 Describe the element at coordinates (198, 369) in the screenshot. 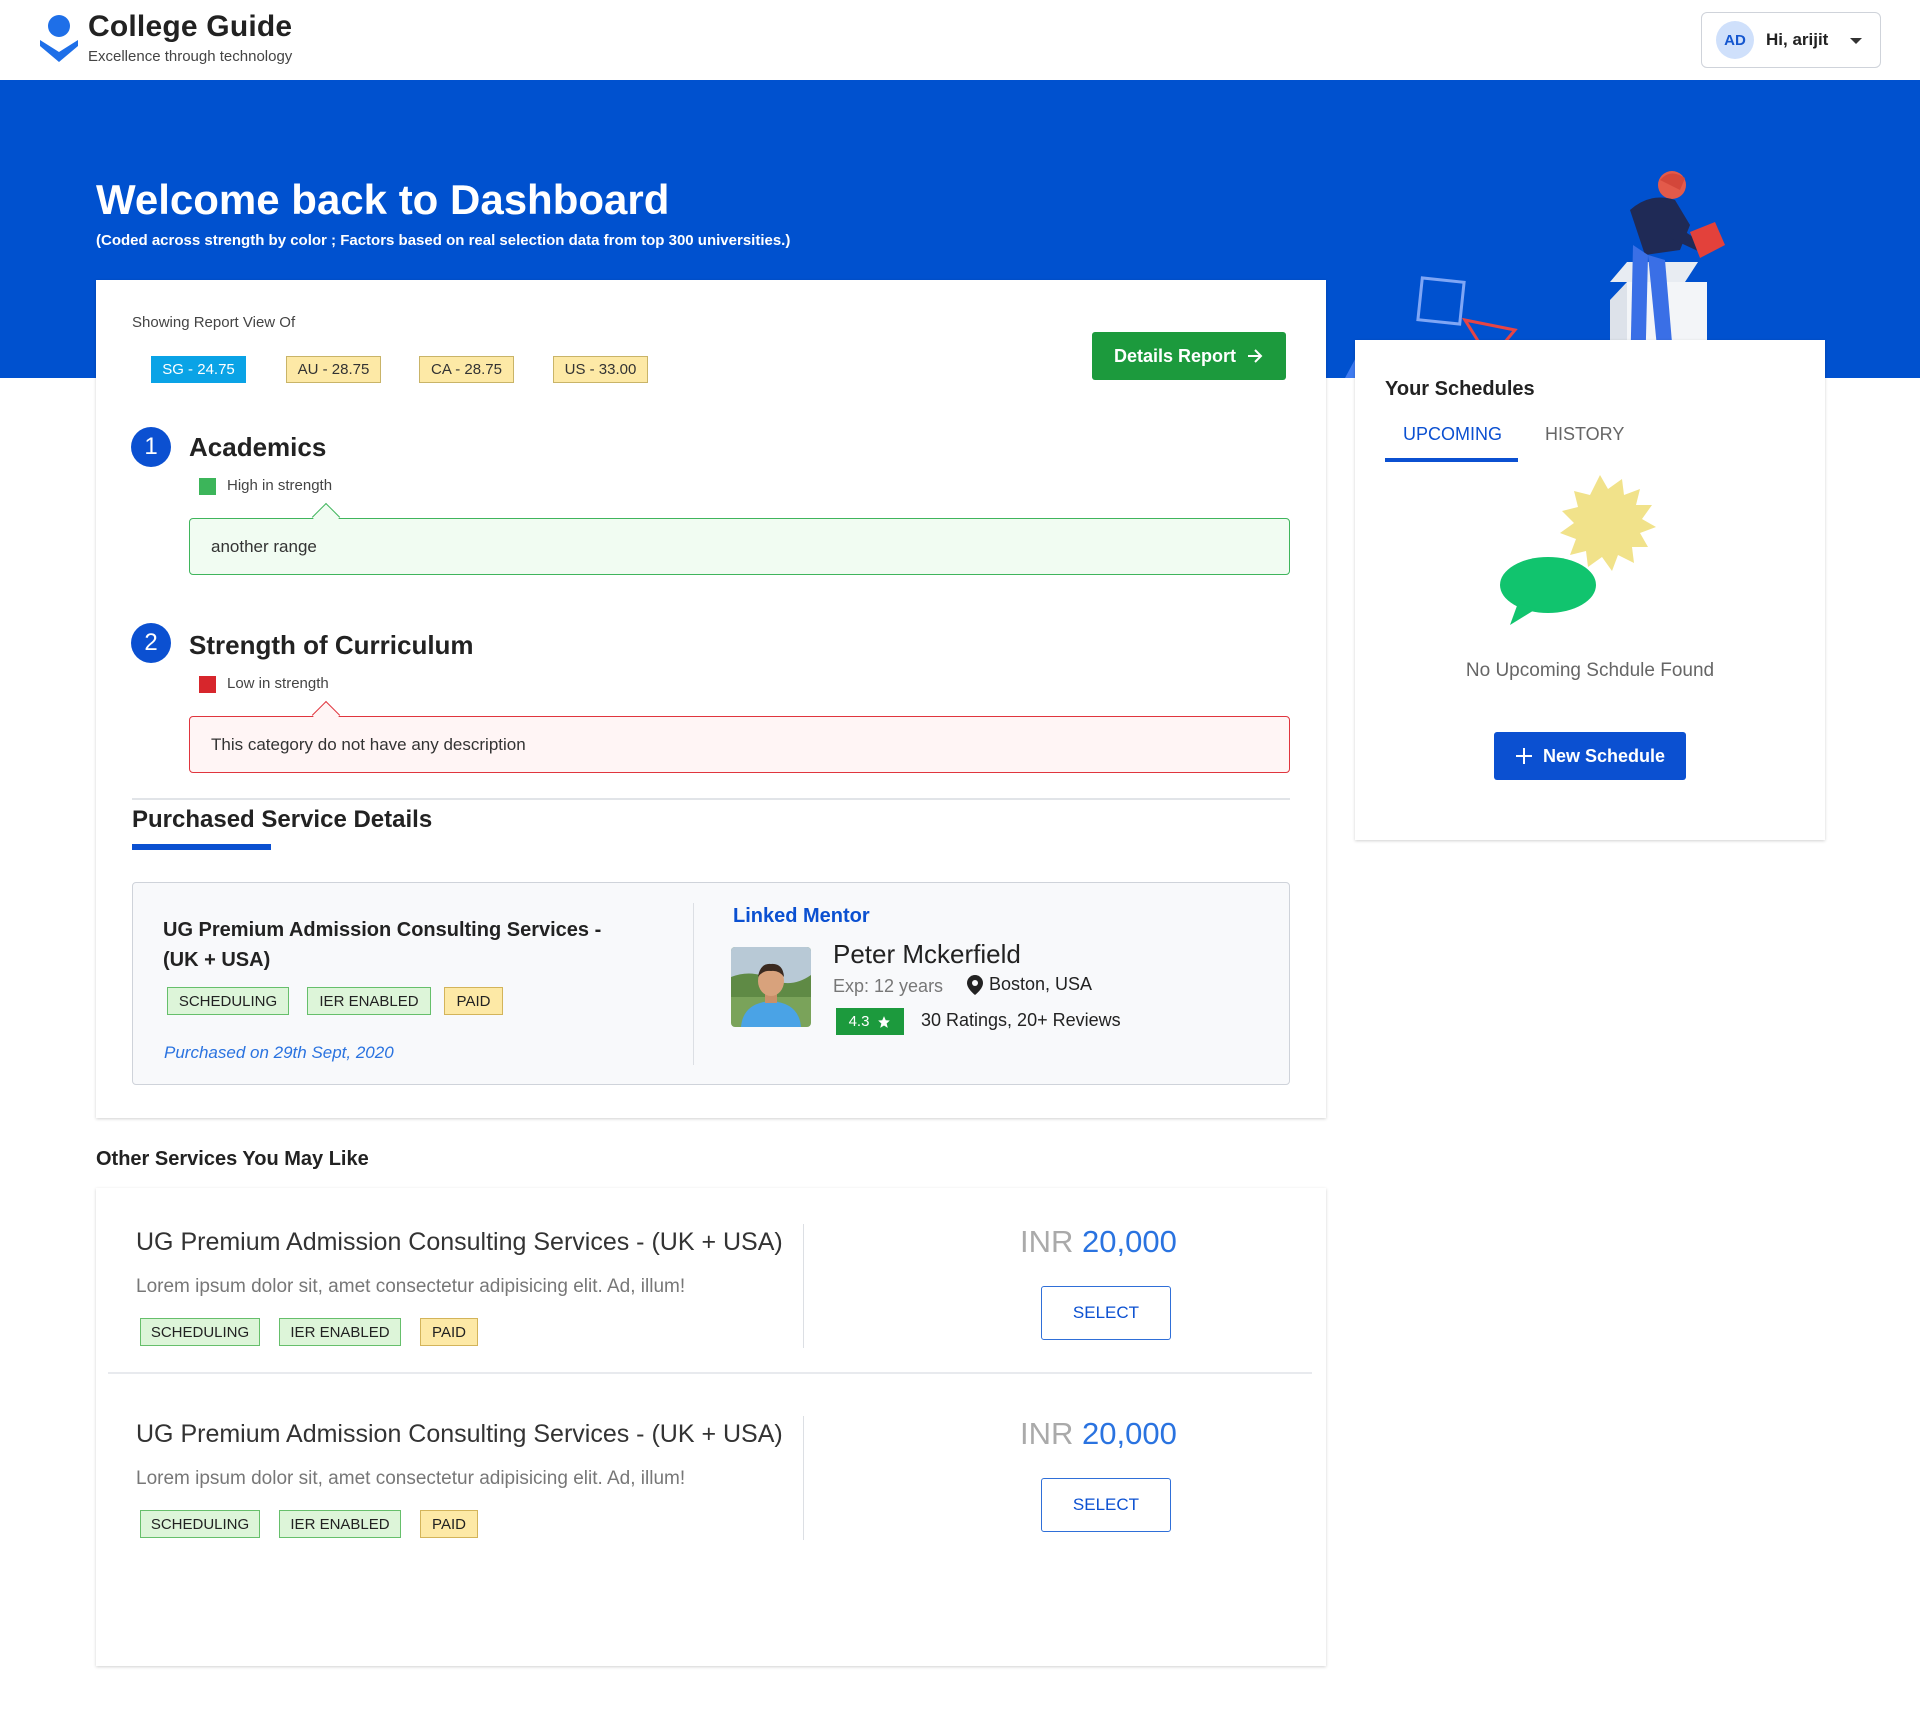

I see `report-chip-sg: SG - 24.75` at that location.